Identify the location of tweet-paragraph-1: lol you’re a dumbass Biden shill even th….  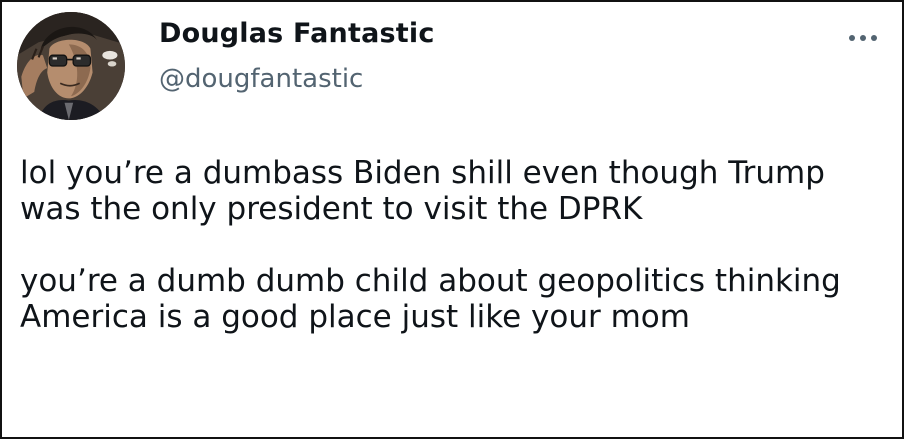
(422, 191).